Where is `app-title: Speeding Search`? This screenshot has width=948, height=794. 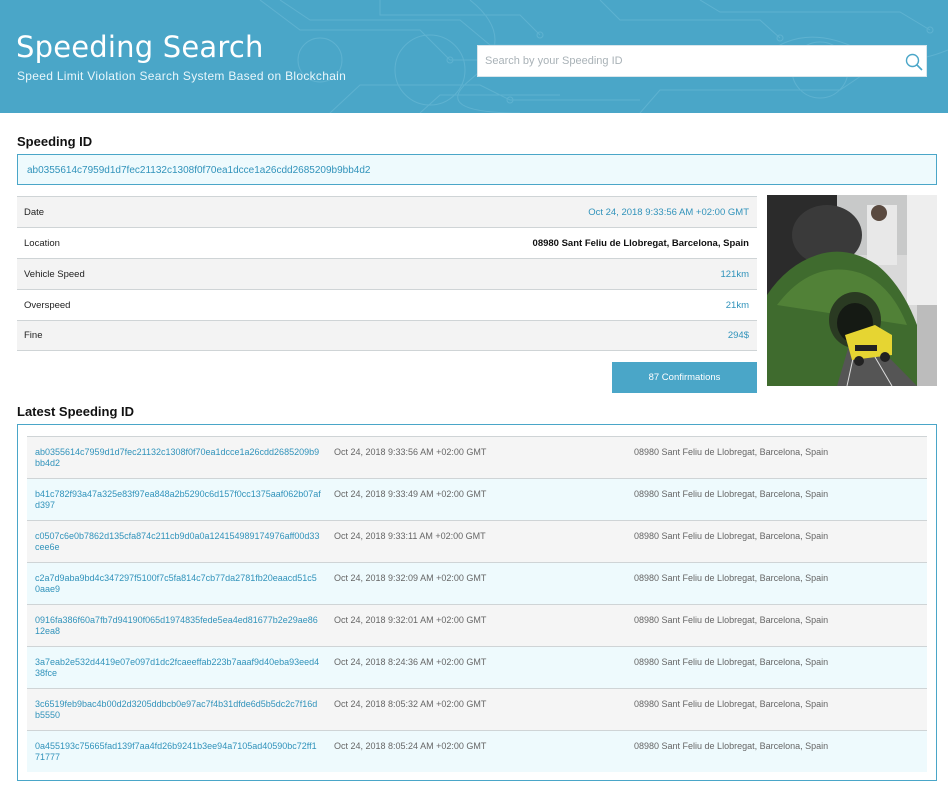 app-title: Speeding Search is located at coordinates (140, 47).